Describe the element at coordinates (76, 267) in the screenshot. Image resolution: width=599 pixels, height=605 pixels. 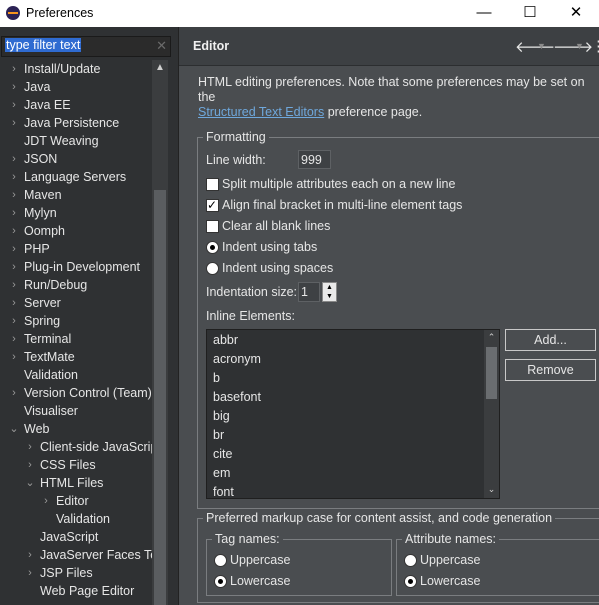
I see `tree-item: › Plug-in Development` at that location.